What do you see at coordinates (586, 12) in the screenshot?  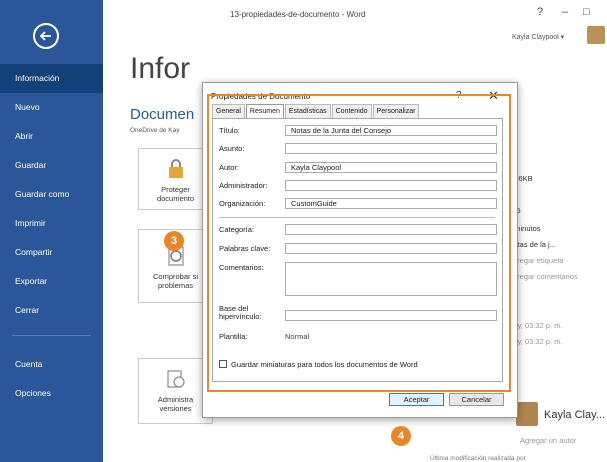 I see `restore-button: □` at bounding box center [586, 12].